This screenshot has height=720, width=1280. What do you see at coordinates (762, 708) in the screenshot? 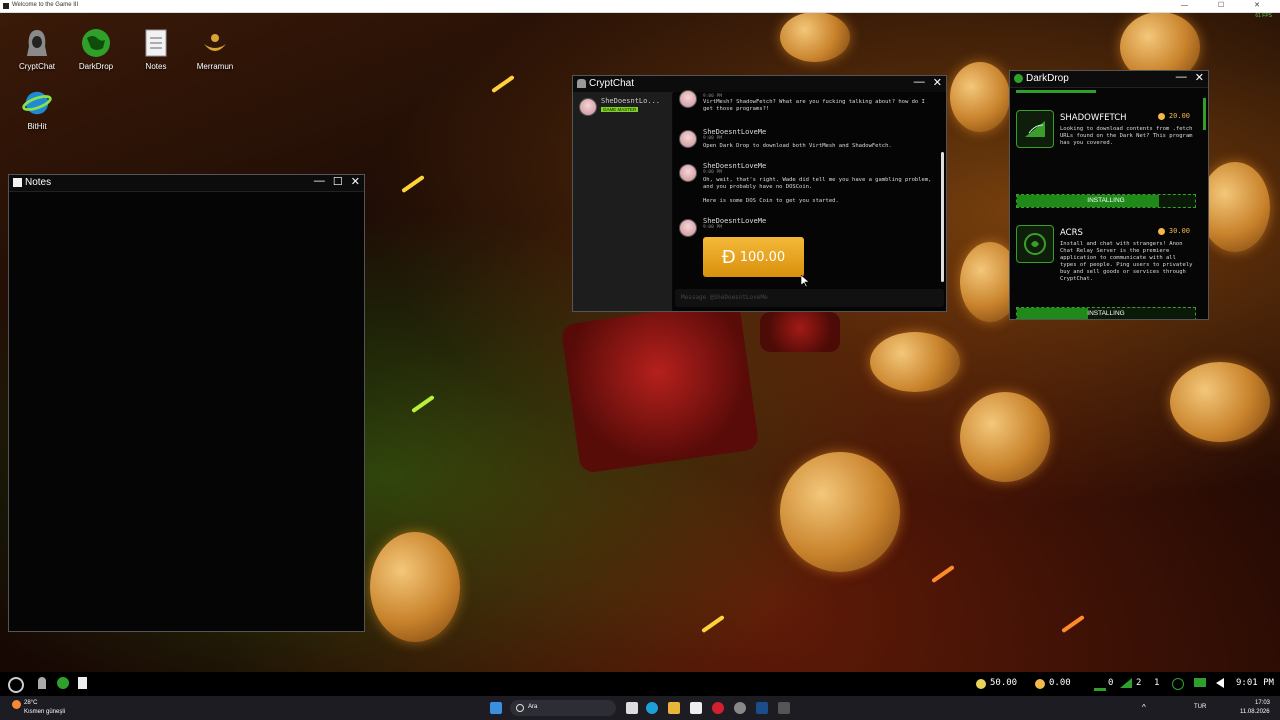
I see `steam-icon` at bounding box center [762, 708].